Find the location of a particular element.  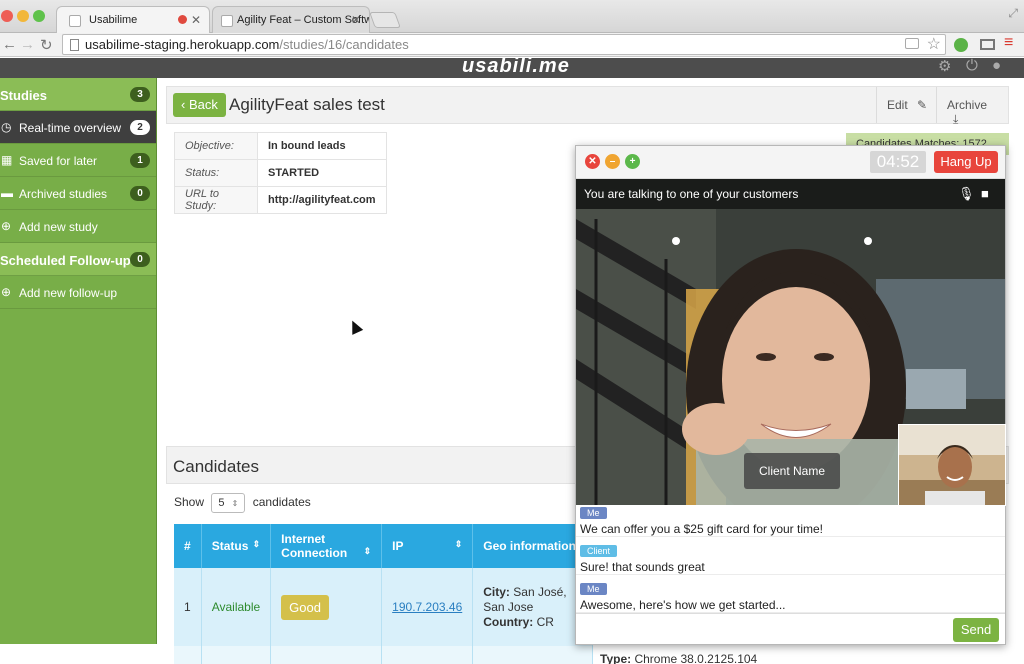

sidebar-section-scheduled-follow-ups: Scheduled Follow-ups 0 is located at coordinates (78, 259).